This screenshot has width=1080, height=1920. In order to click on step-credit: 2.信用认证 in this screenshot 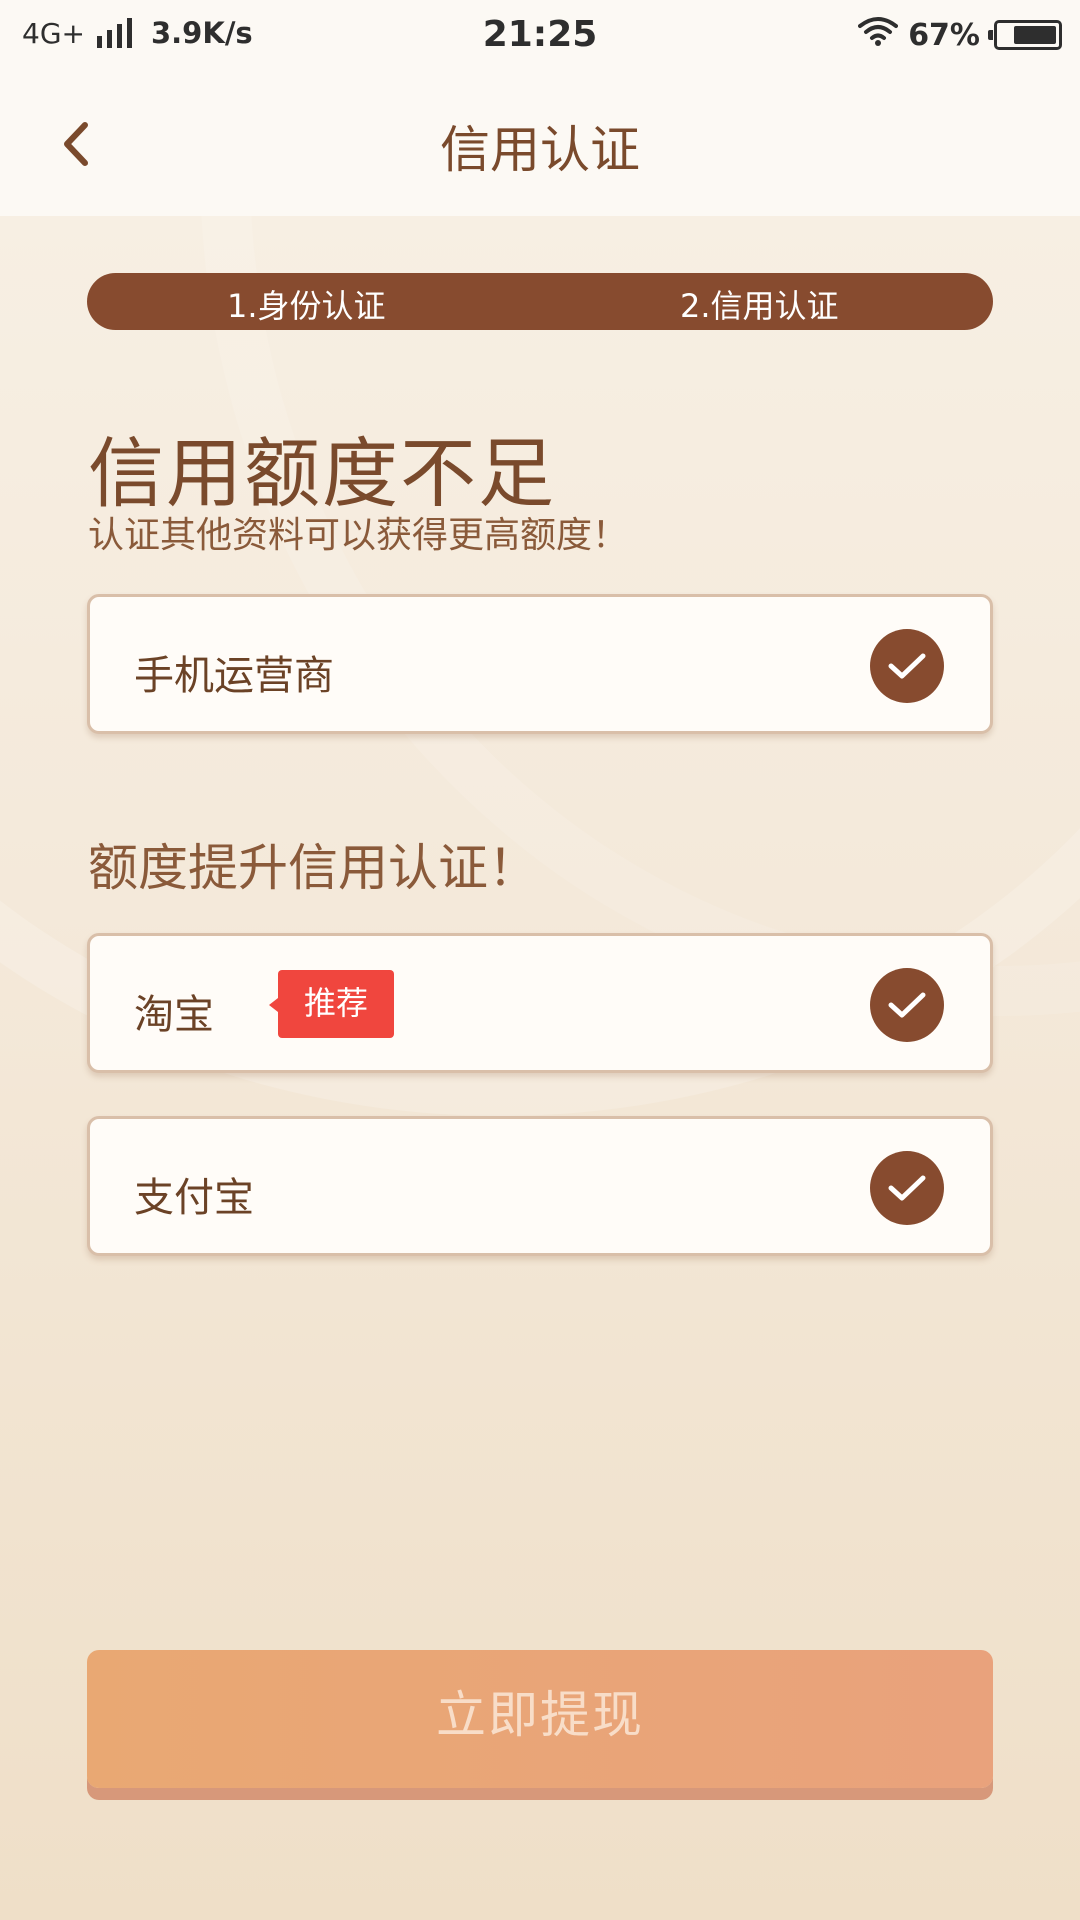, I will do `click(759, 306)`.